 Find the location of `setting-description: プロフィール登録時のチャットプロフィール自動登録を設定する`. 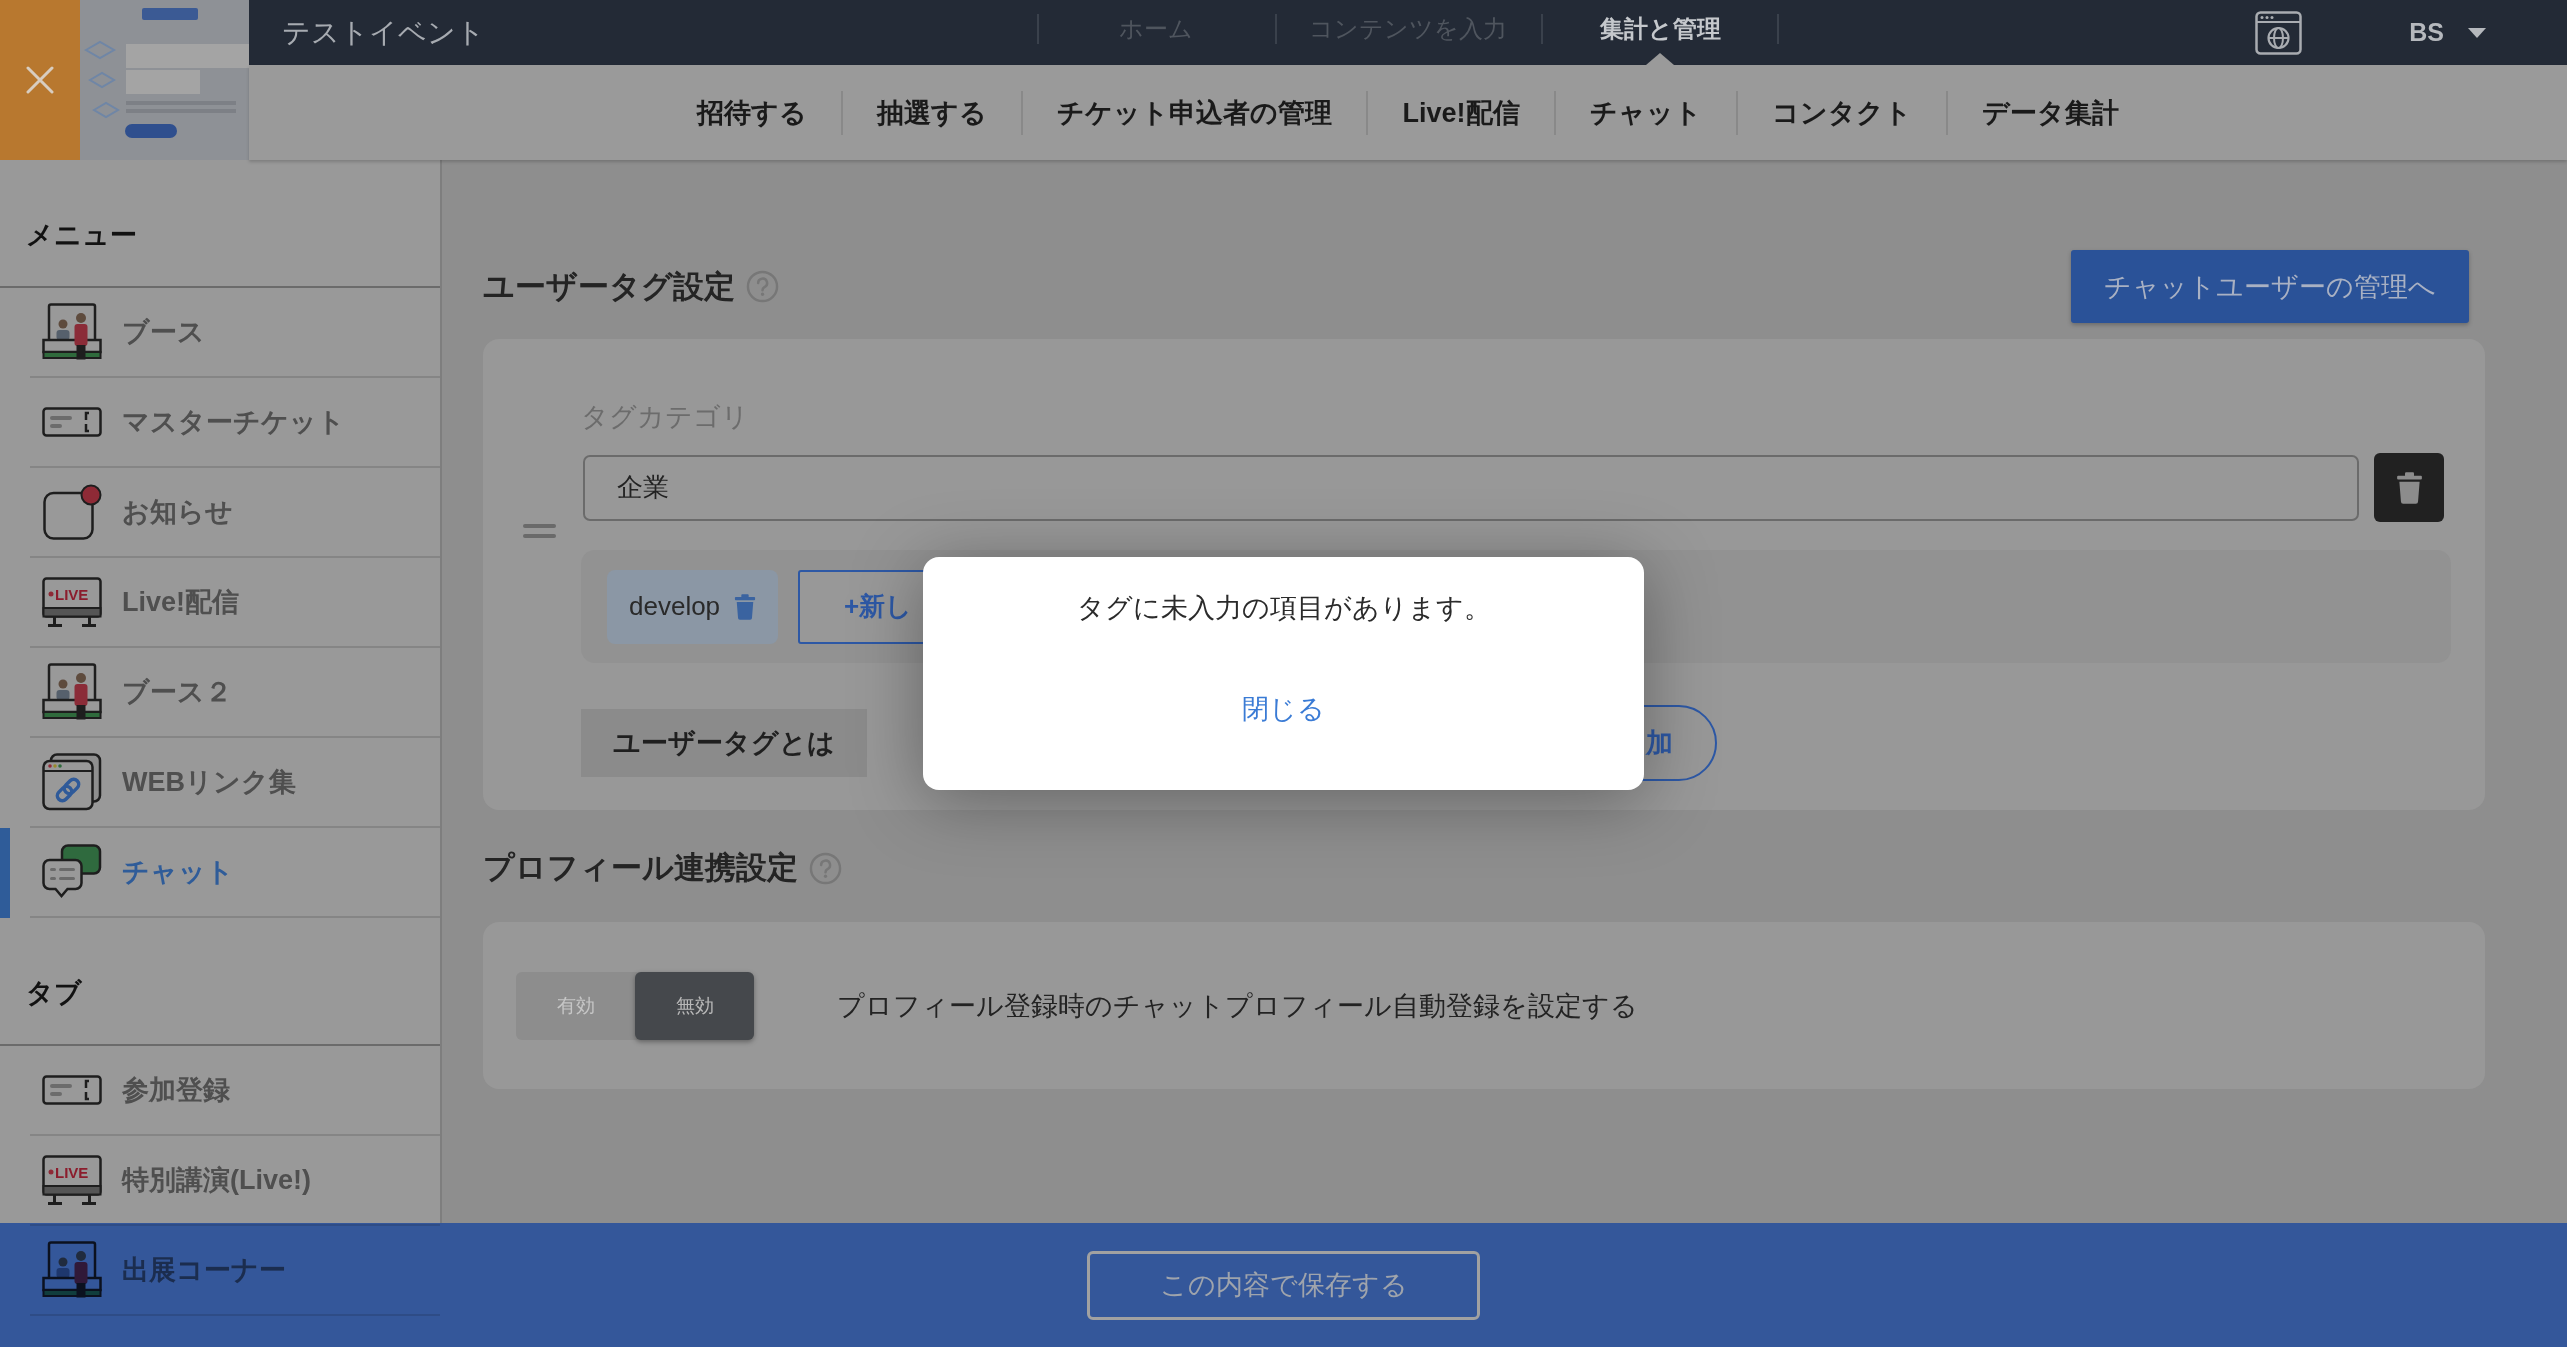

setting-description: プロフィール登録時のチャットプロフィール自動登録を設定する is located at coordinates (1237, 1006).